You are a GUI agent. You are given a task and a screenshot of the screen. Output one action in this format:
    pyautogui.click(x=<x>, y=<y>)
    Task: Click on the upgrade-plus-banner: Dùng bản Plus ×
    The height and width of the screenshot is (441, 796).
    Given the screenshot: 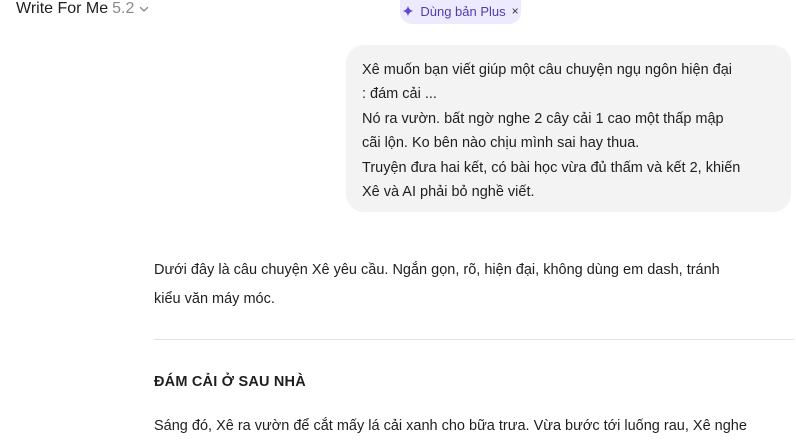 What is the action you would take?
    pyautogui.click(x=460, y=12)
    